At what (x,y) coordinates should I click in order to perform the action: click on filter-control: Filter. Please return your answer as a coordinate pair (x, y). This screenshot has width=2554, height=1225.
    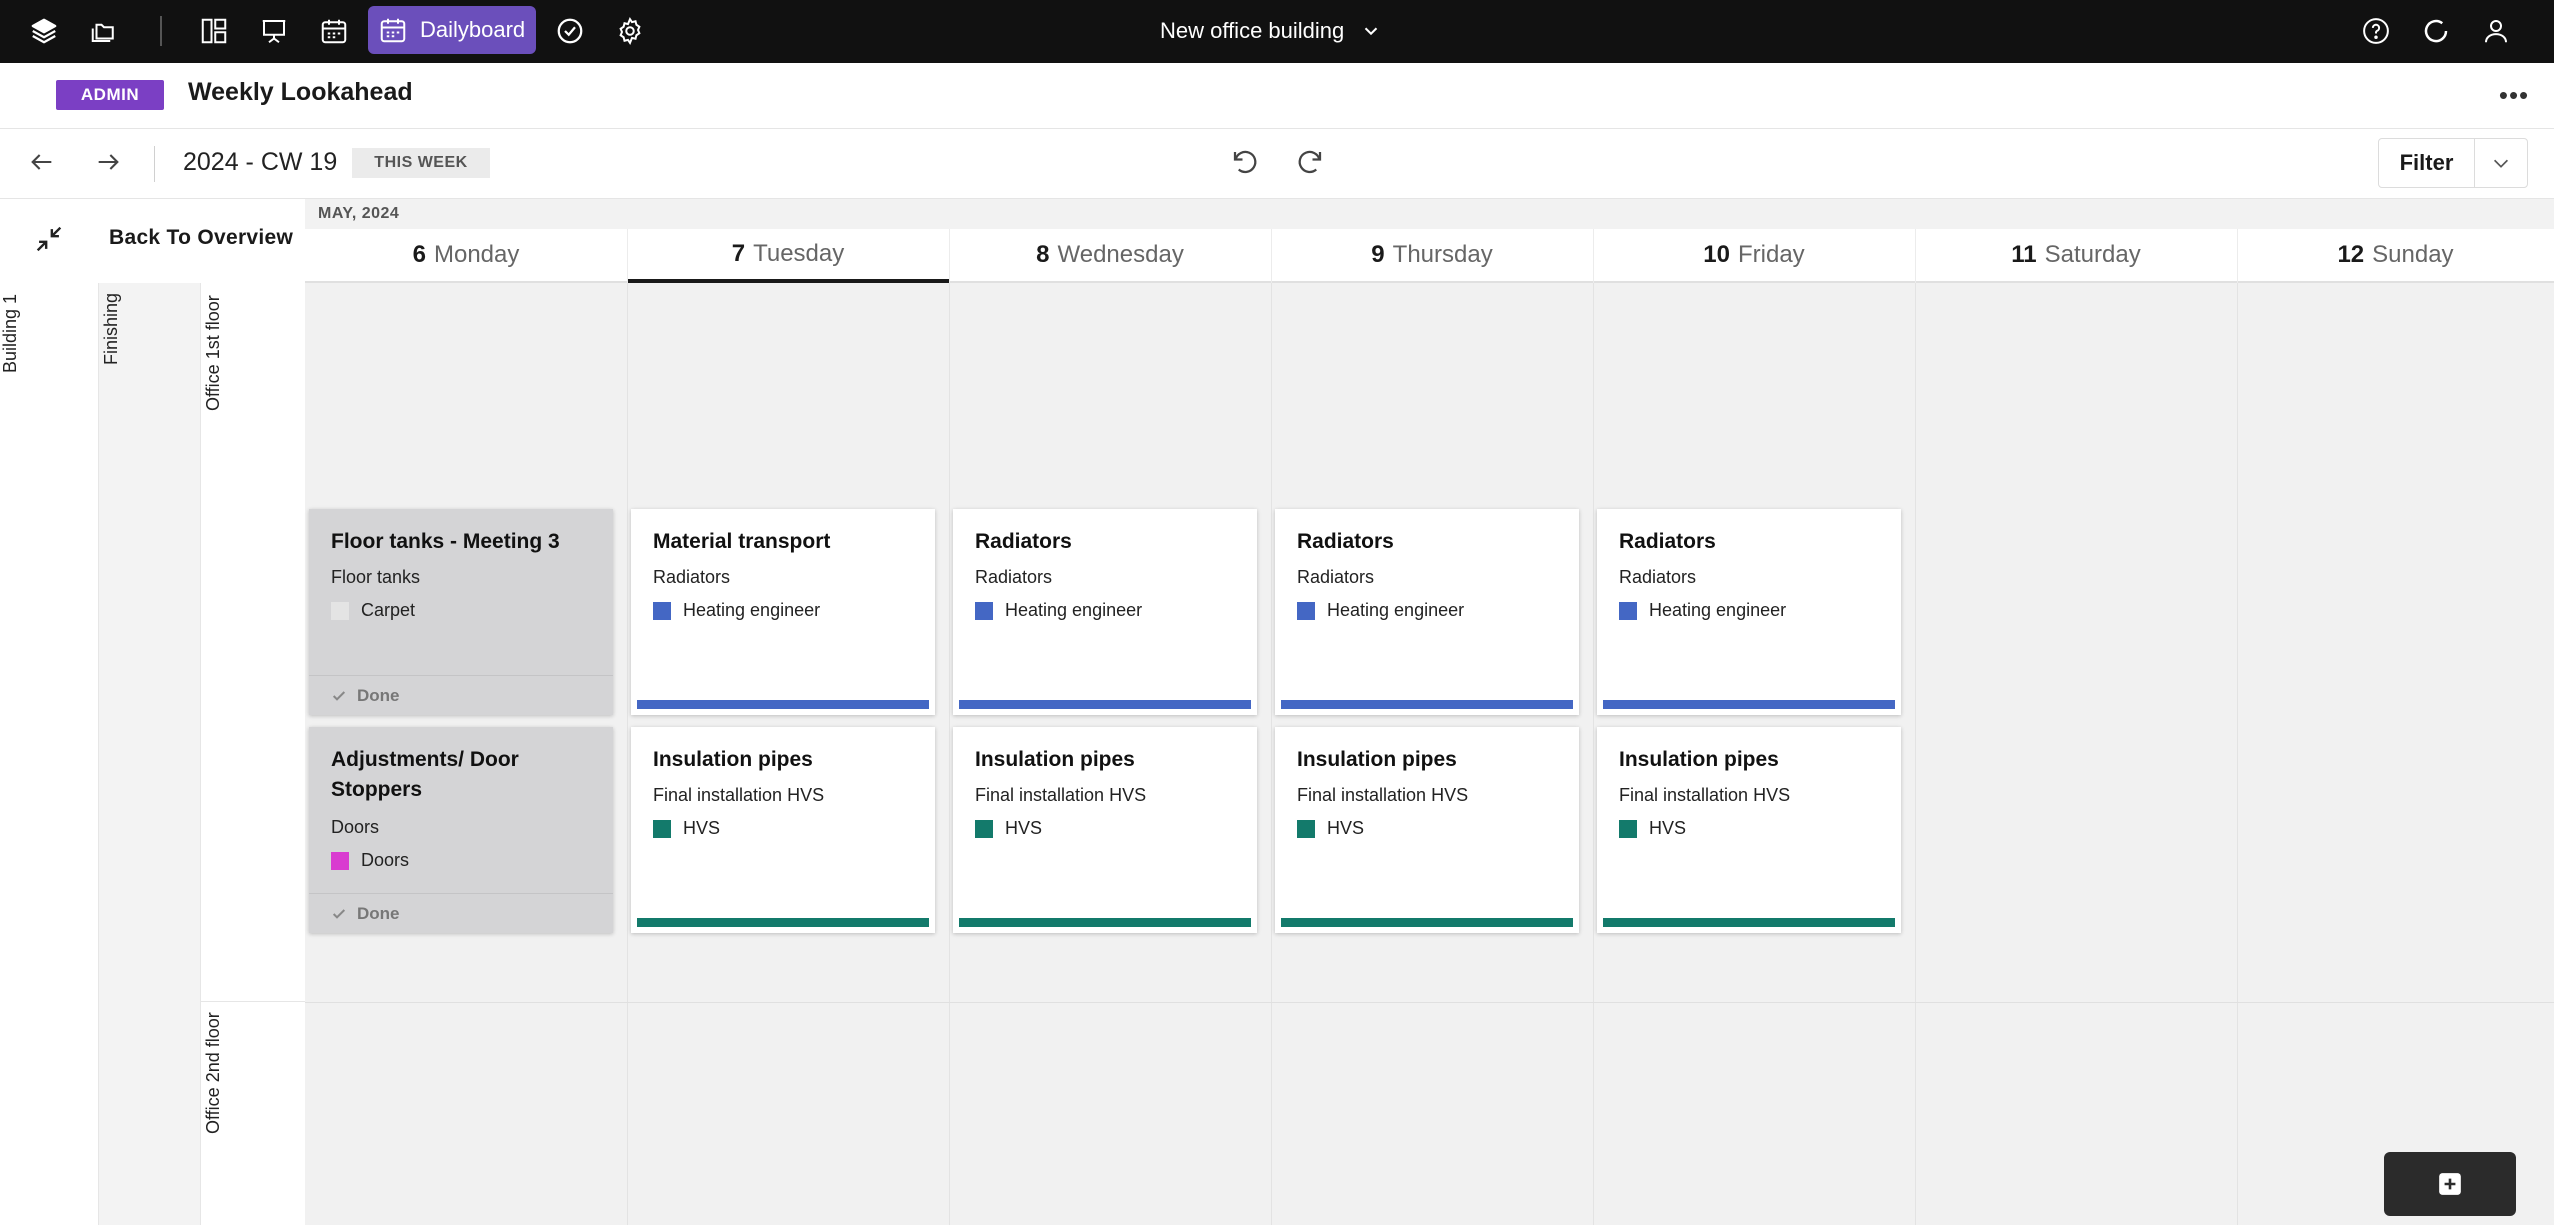
    Looking at the image, I should click on (2453, 163).